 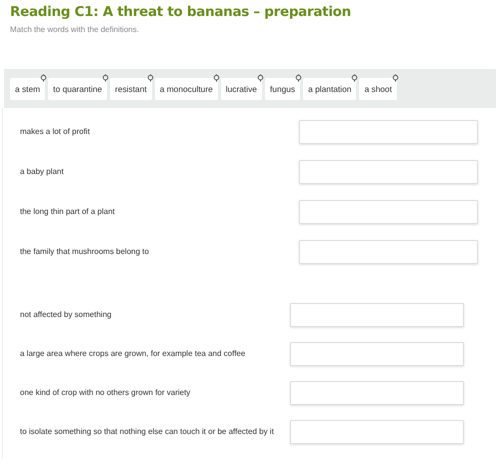 I want to click on definition-text: the family that mushrooms belong to, so click(x=84, y=252).